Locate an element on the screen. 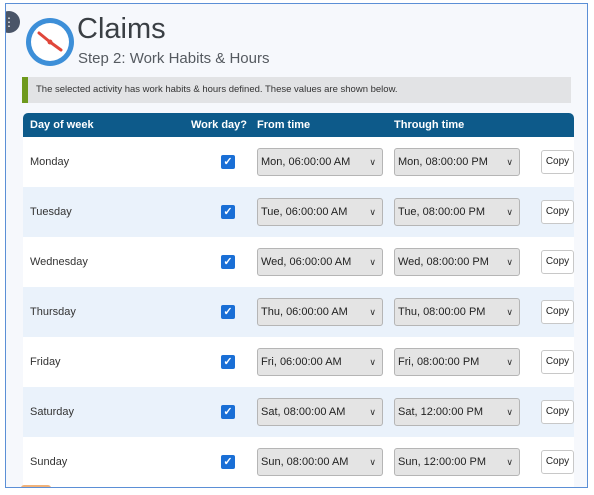 This screenshot has height=495, width=594. column-header-from-time: From time is located at coordinates (284, 125).